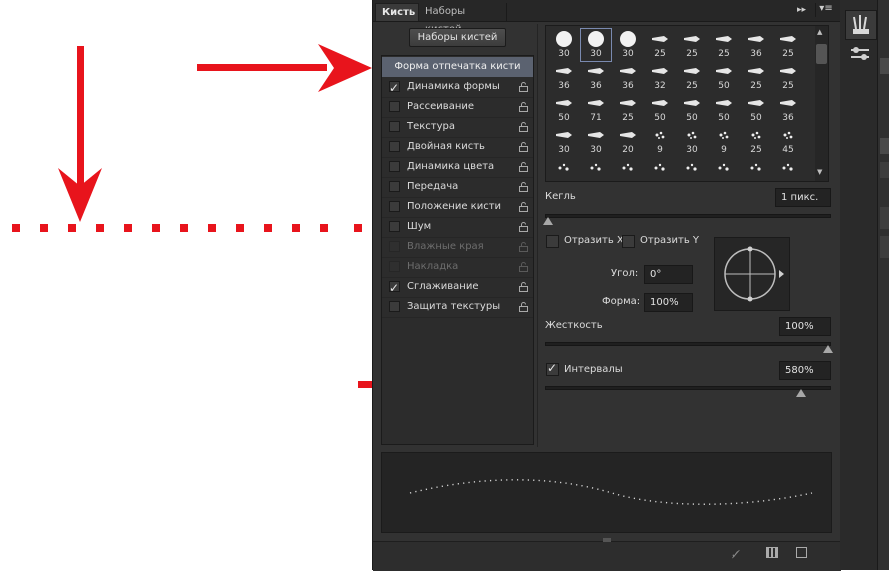 The height and width of the screenshot is (571, 889). Describe the element at coordinates (735, 554) in the screenshot. I see `toggle-live-tip-icon: ✓̸` at that location.